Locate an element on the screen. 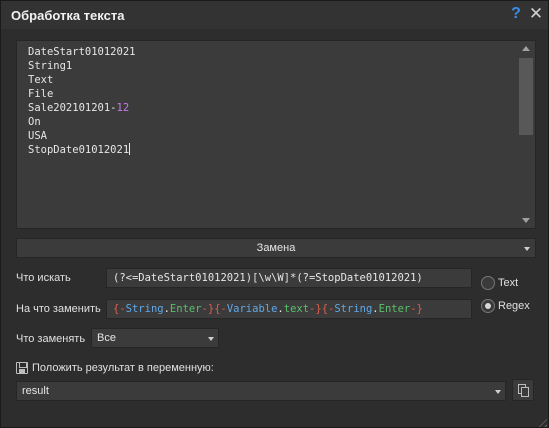 The height and width of the screenshot is (428, 549). scroll-down-arrow-icon is located at coordinates (526, 220).